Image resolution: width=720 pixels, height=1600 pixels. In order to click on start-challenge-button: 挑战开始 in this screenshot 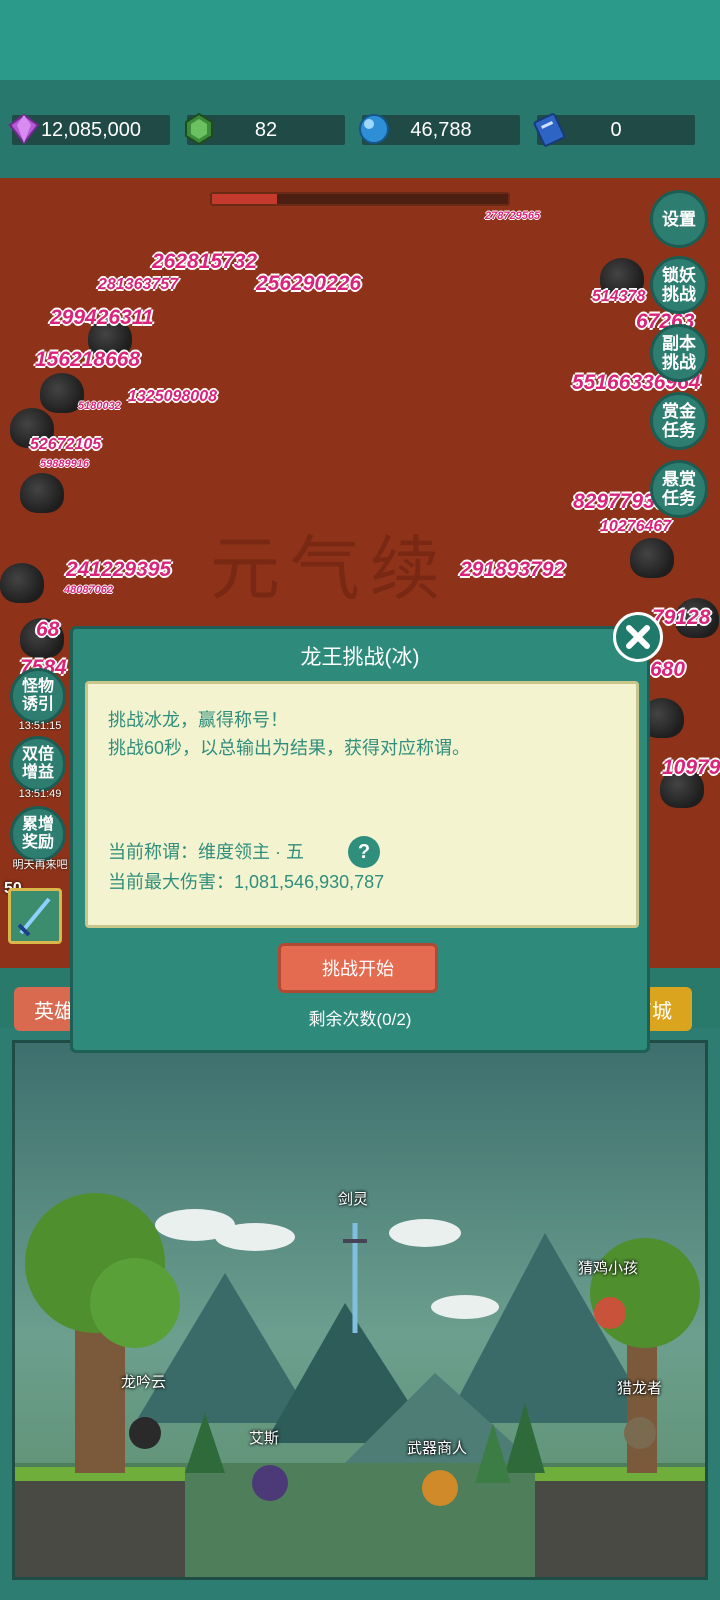, I will do `click(358, 968)`.